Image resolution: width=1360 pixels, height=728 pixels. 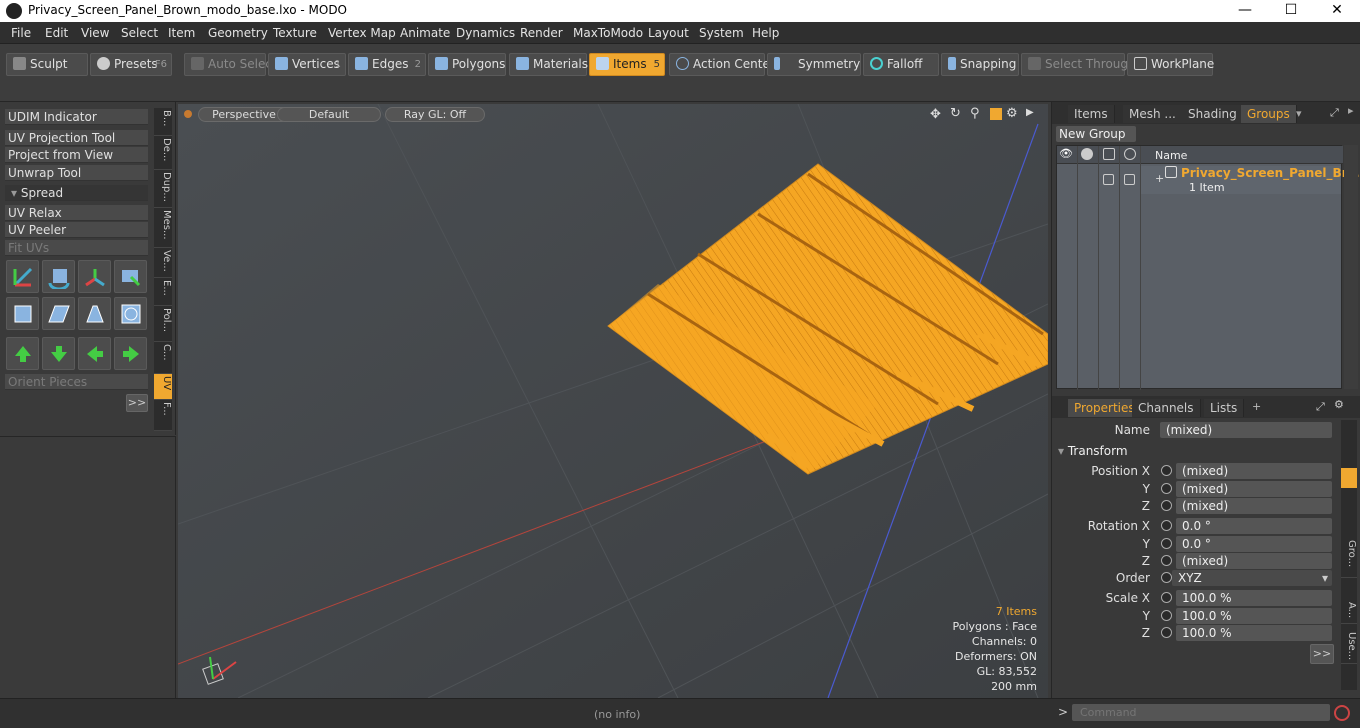 I want to click on menu-view: View, so click(x=95, y=33).